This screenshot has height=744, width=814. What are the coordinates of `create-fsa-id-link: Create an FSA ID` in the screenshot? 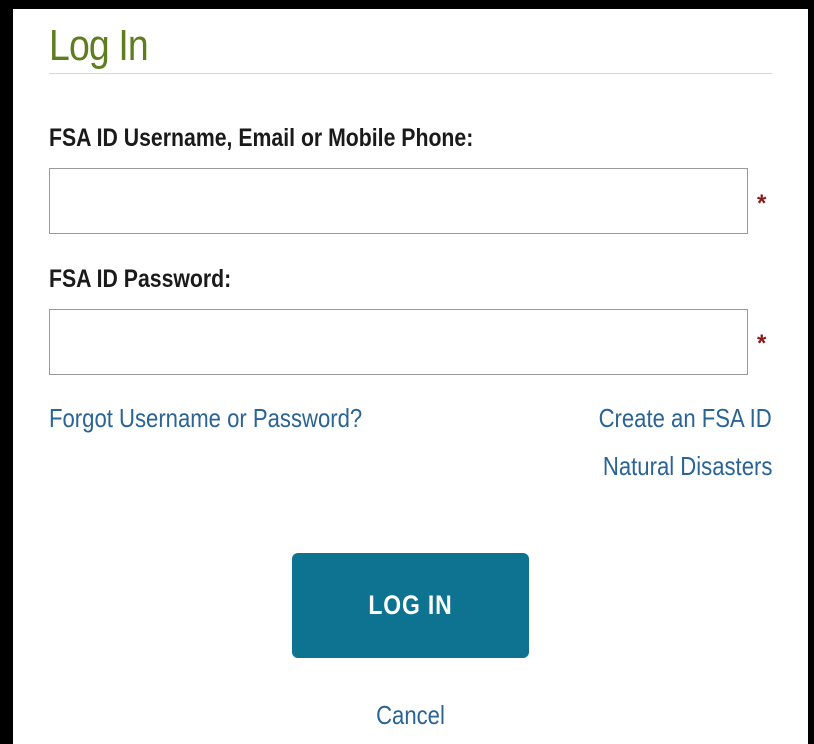 It's located at (685, 418).